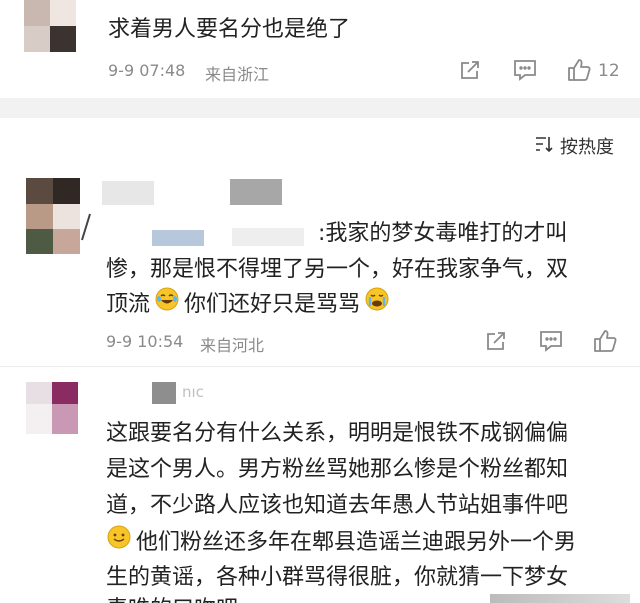 Image resolution: width=640 pixels, height=603 pixels. I want to click on sort-icon, so click(544, 146).